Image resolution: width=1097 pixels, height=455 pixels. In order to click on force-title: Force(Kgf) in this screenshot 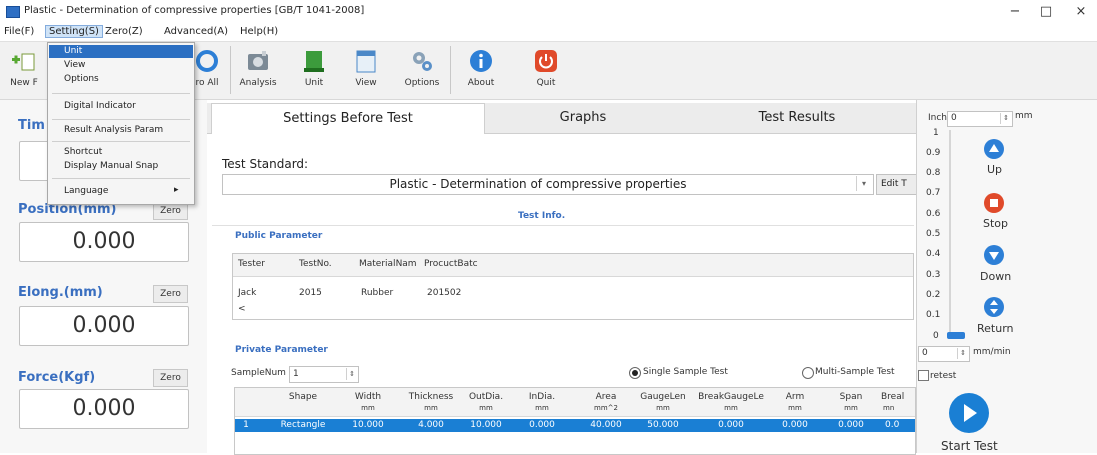, I will do `click(57, 377)`.